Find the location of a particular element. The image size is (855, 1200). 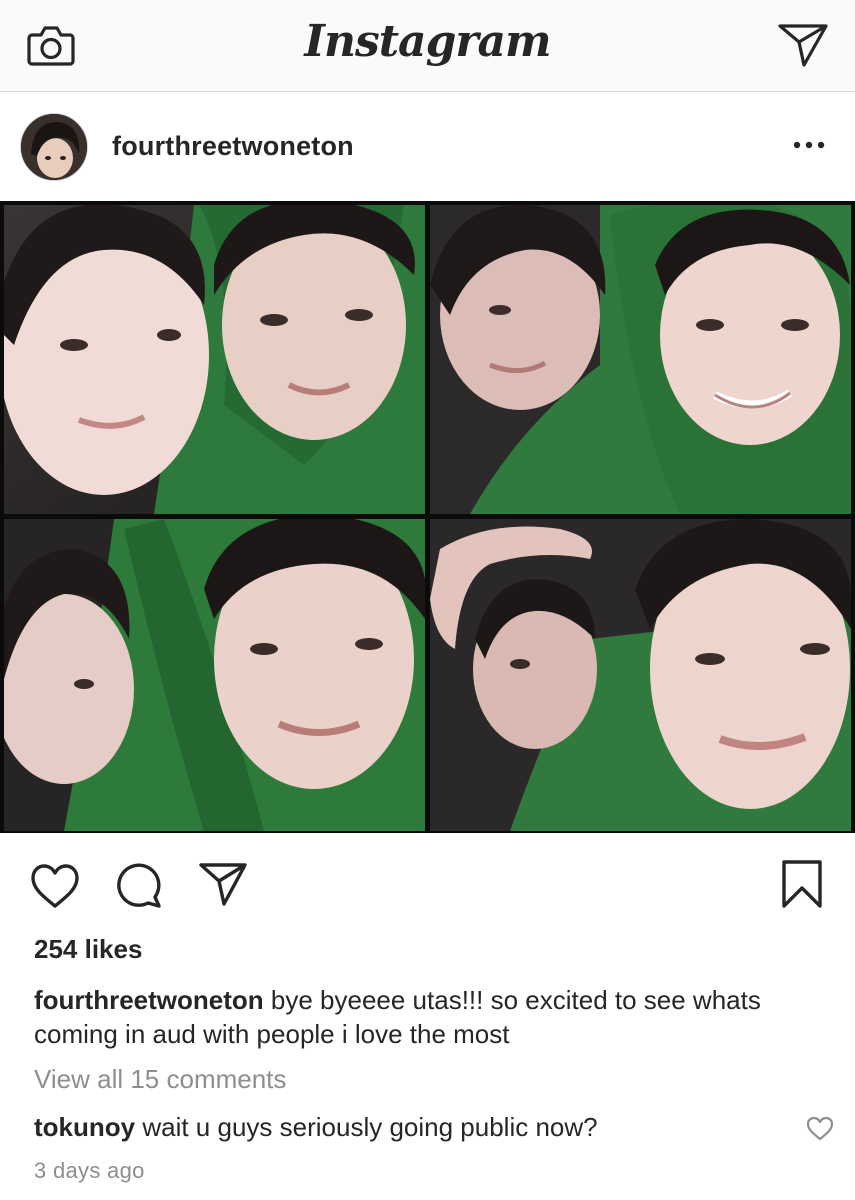

comment-like-heart-icon is located at coordinates (820, 1129).